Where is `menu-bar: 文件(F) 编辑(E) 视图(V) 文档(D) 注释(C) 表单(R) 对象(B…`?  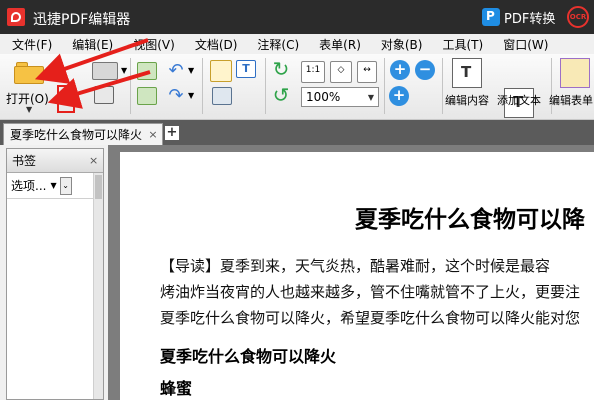 menu-bar: 文件(F) 编辑(E) 视图(V) 文档(D) 注释(C) 表单(R) 对象(B… is located at coordinates (297, 44).